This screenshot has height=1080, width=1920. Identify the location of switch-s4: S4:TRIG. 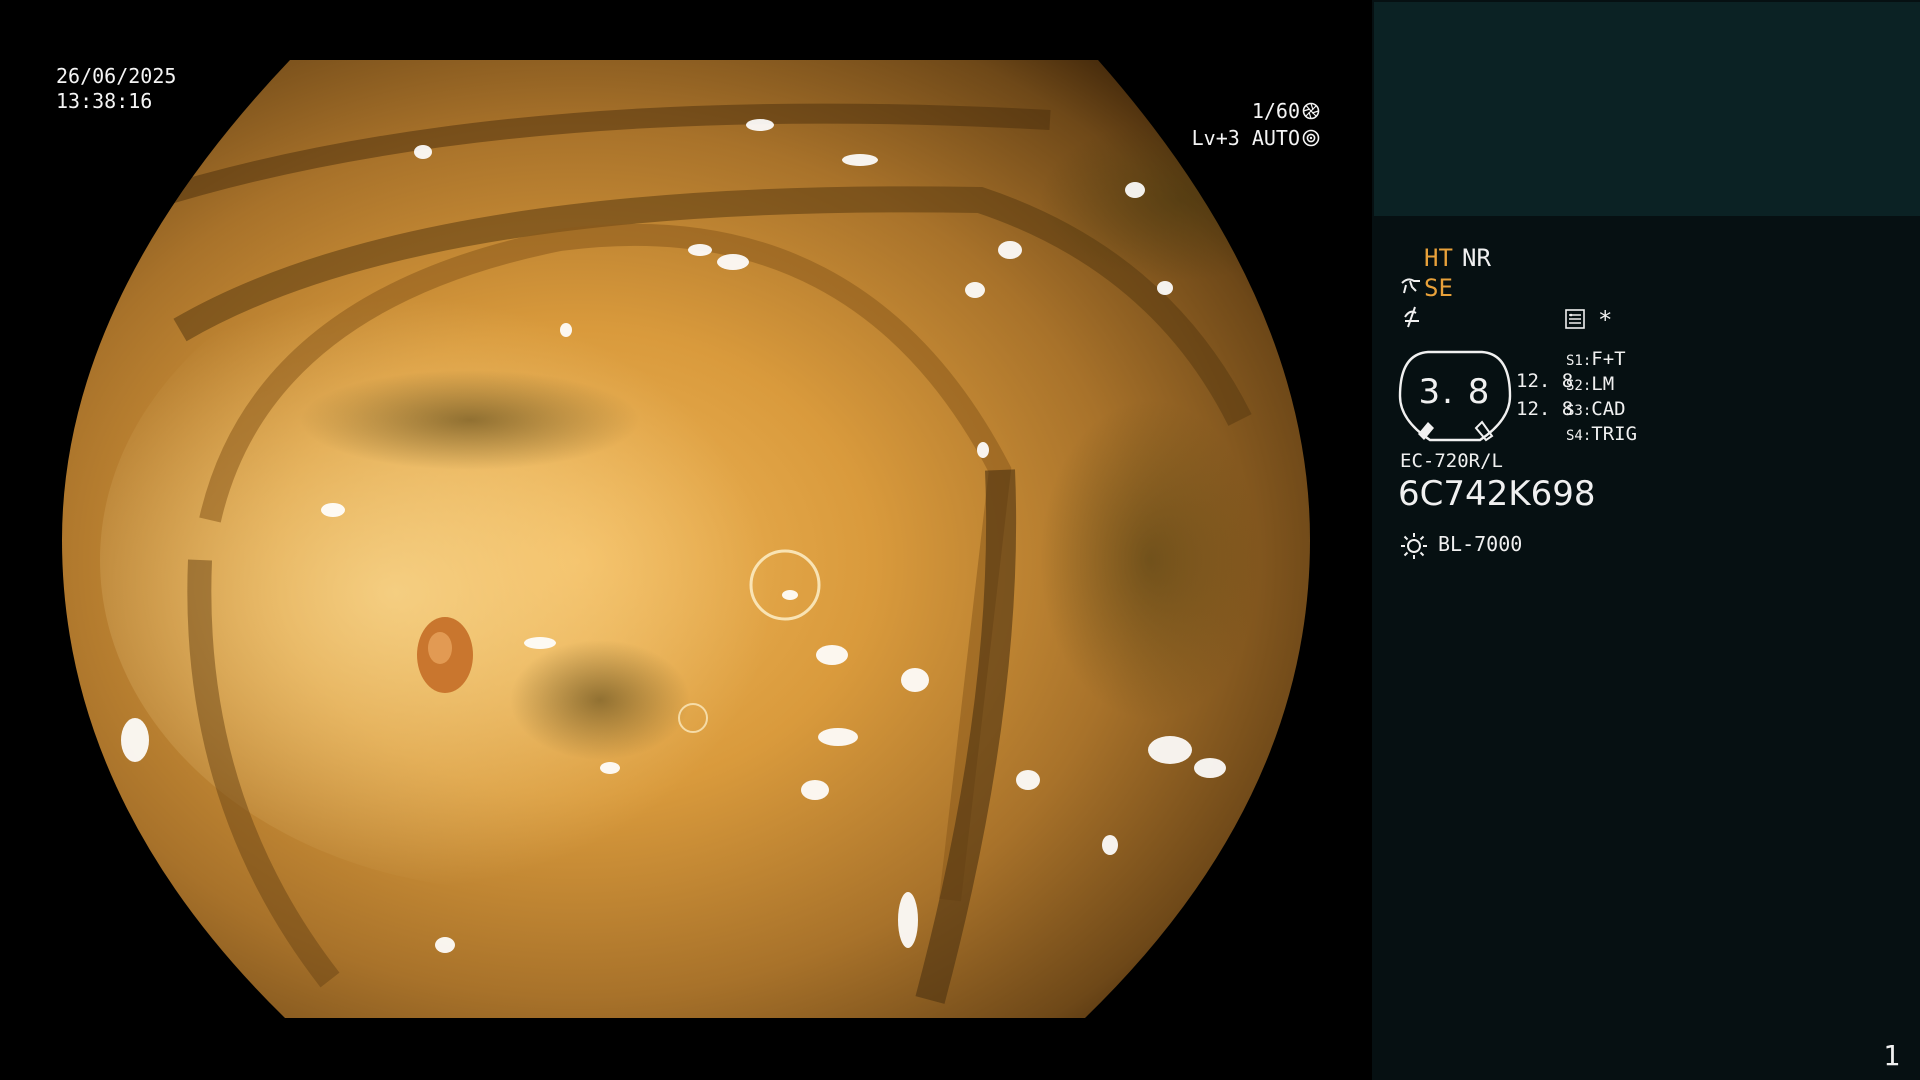
(1601, 434).